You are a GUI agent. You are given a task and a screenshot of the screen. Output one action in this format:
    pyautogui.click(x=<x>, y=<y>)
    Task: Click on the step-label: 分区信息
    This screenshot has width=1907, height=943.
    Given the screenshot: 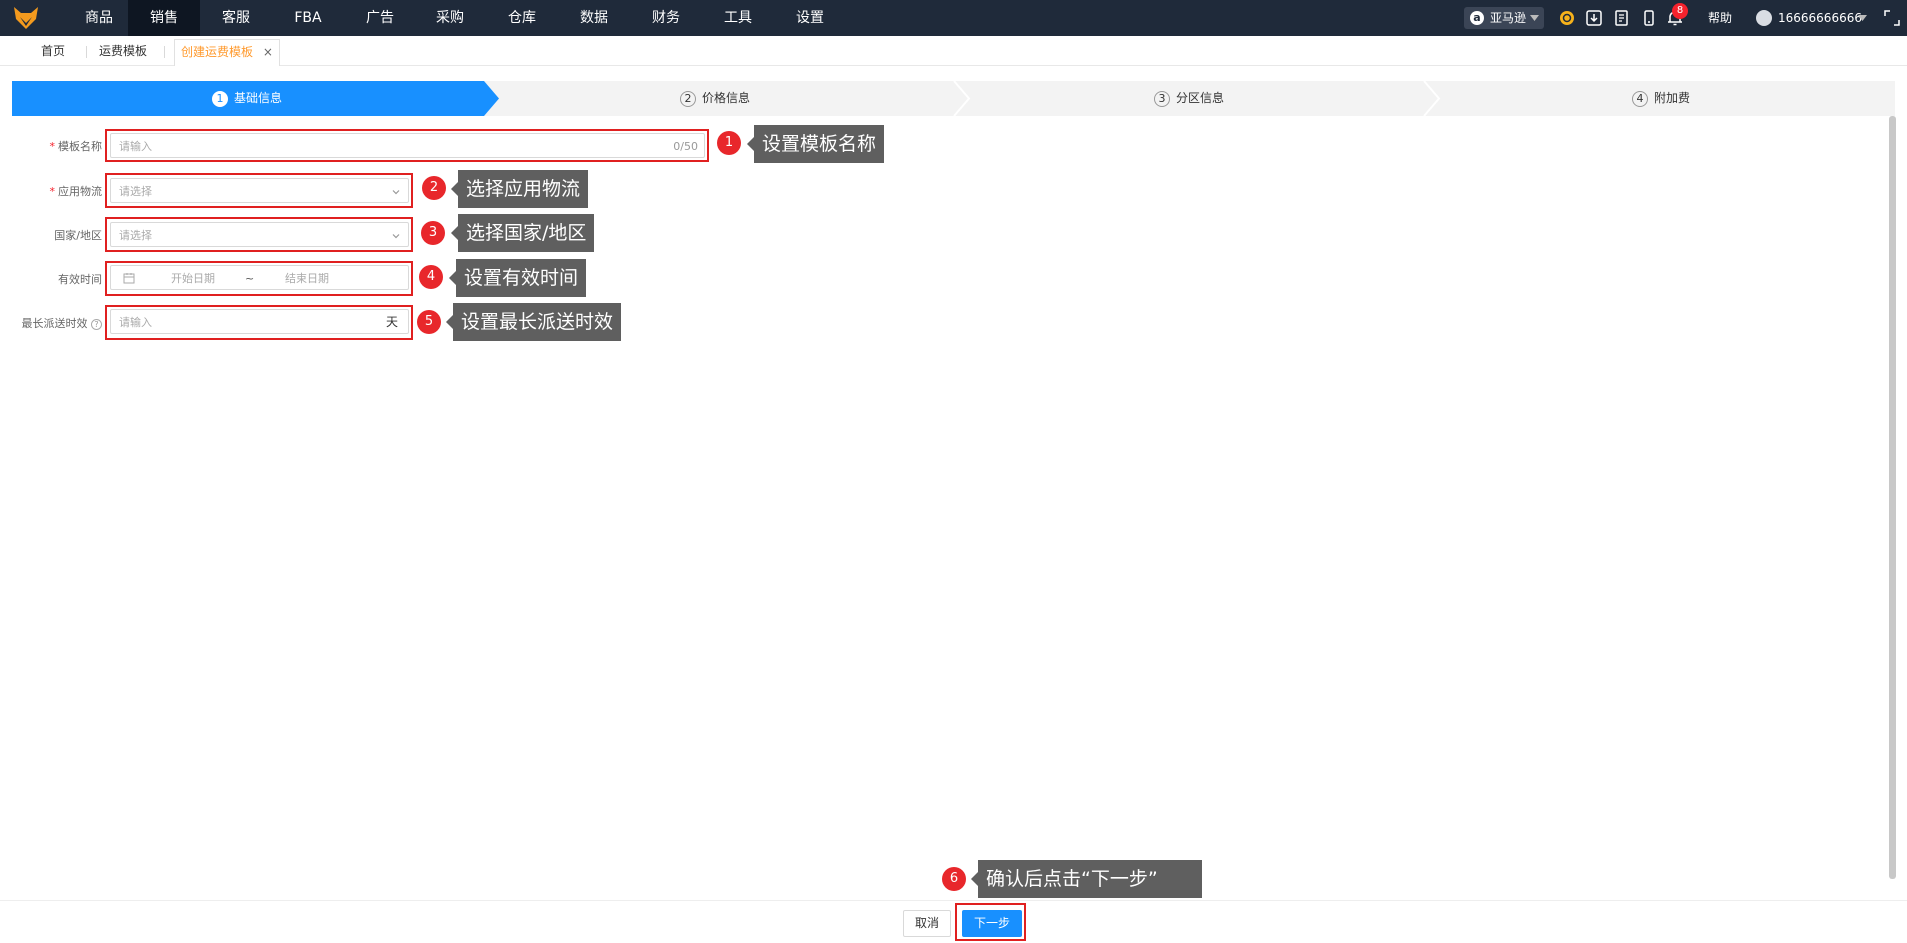 What is the action you would take?
    pyautogui.click(x=1200, y=98)
    